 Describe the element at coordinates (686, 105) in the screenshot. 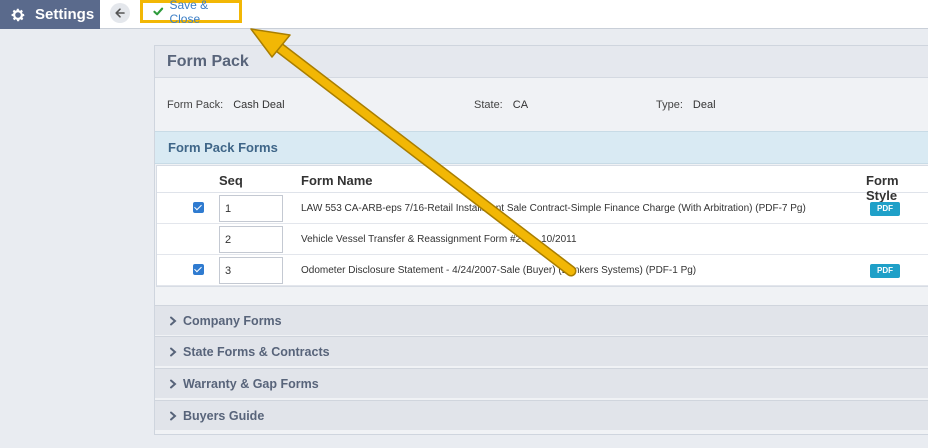

I see `type-info: Type: Deal` at that location.